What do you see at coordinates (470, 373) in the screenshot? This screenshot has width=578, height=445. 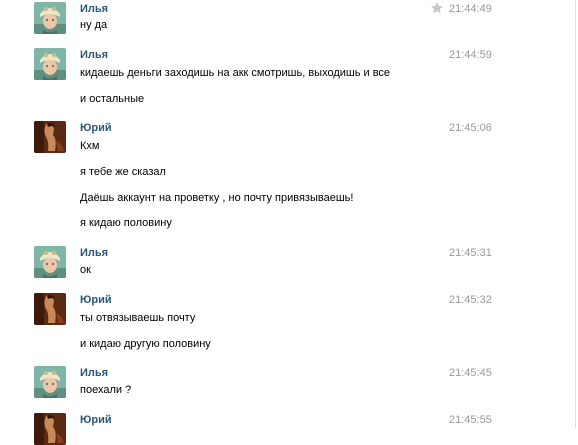 I see `message-time: 21:45:45` at bounding box center [470, 373].